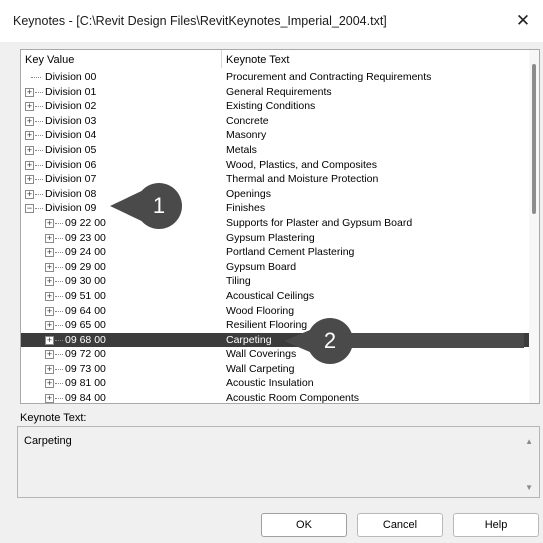  Describe the element at coordinates (249, 339) in the screenshot. I see `keynote-text-cell: Carpeting` at that location.